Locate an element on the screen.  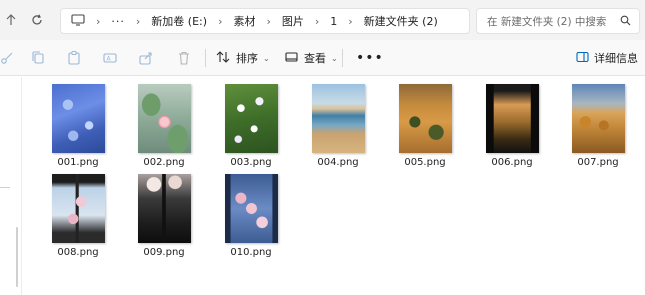
sort-button: 排序 ⌄ is located at coordinates (243, 58).